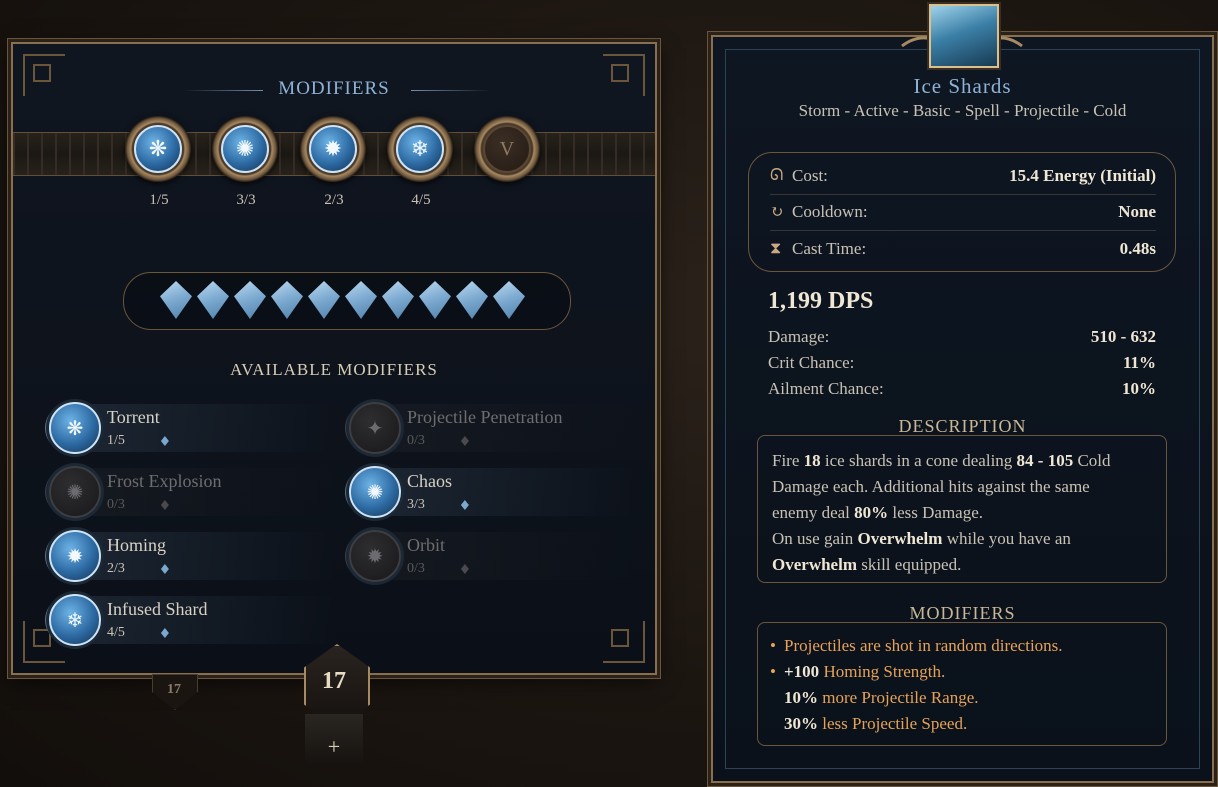 This screenshot has width=1218, height=787. What do you see at coordinates (157, 620) in the screenshot?
I see `modifier-text: Infused Shard 4/5` at bounding box center [157, 620].